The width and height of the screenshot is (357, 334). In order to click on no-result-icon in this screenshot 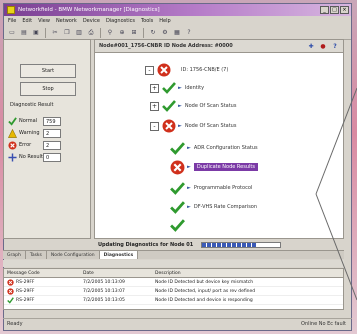, I will do `click(12, 157)`.